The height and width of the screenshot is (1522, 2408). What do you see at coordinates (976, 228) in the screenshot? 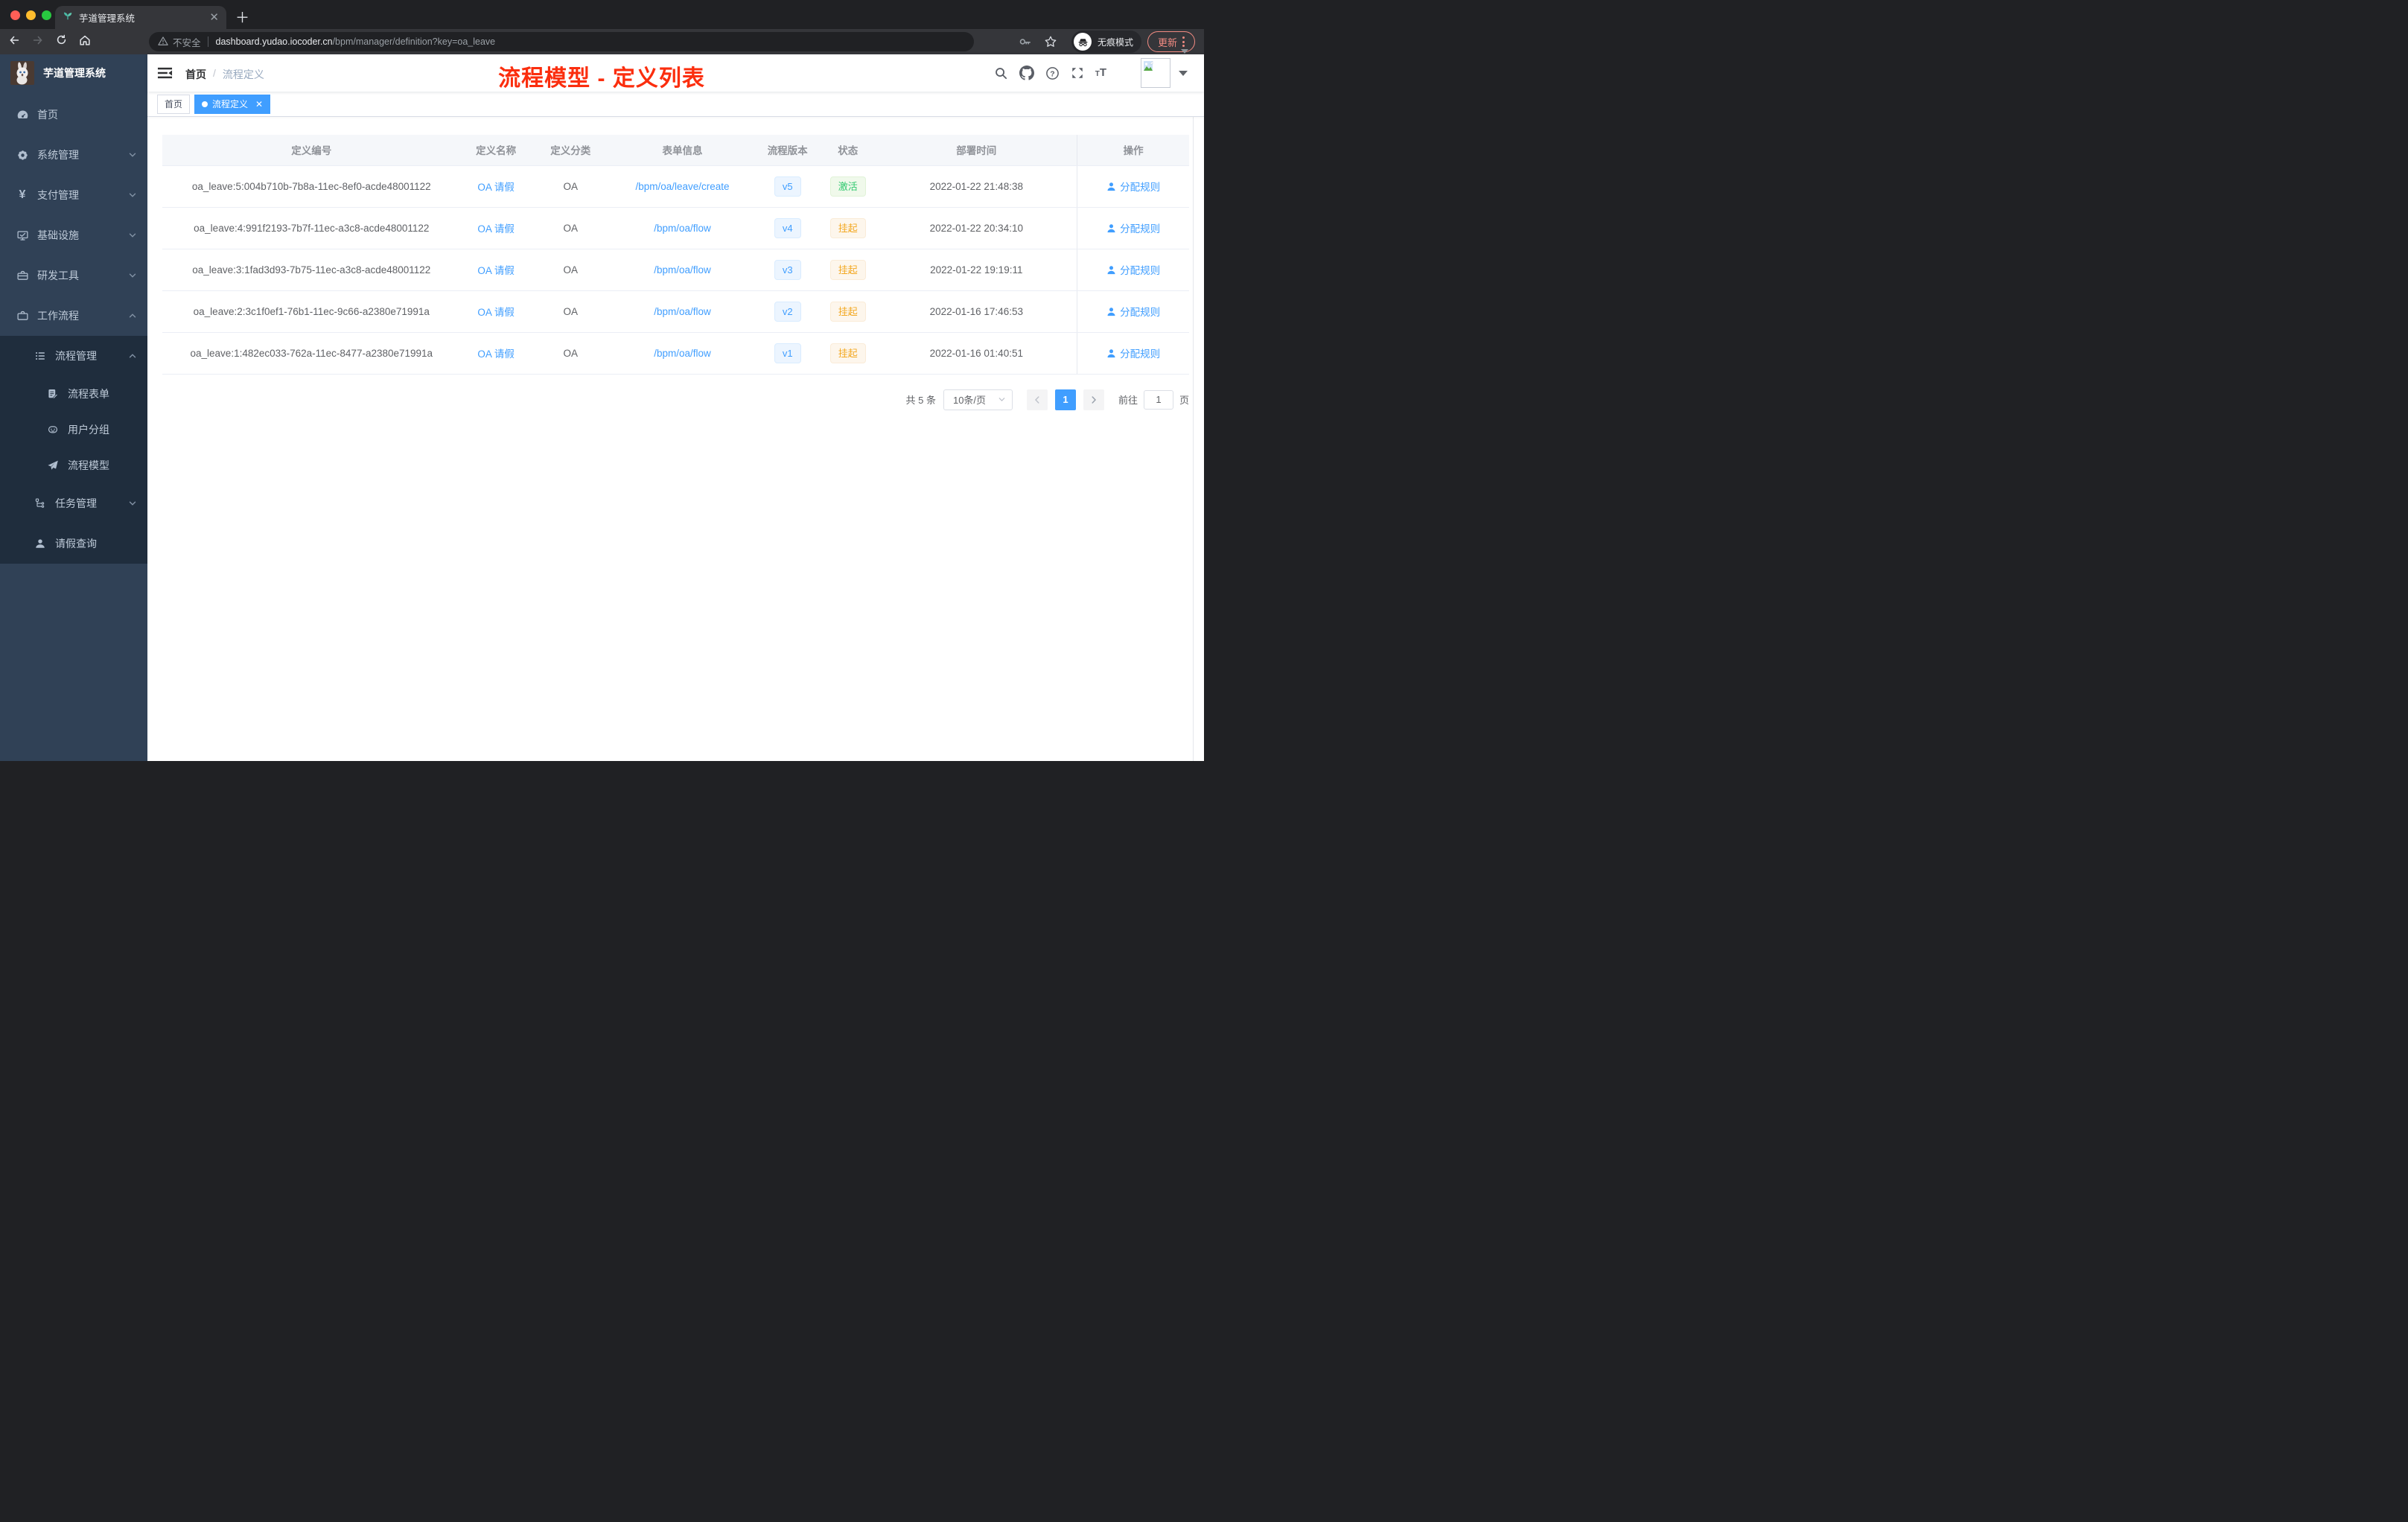
I see `deploy-time: 2022-01-22 20:34:10` at bounding box center [976, 228].